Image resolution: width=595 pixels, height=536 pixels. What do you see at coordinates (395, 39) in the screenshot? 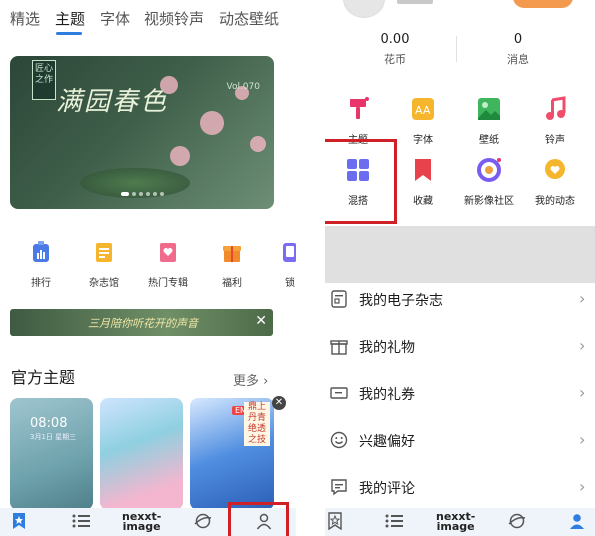
I see `stat-value: 0.00` at bounding box center [395, 39].